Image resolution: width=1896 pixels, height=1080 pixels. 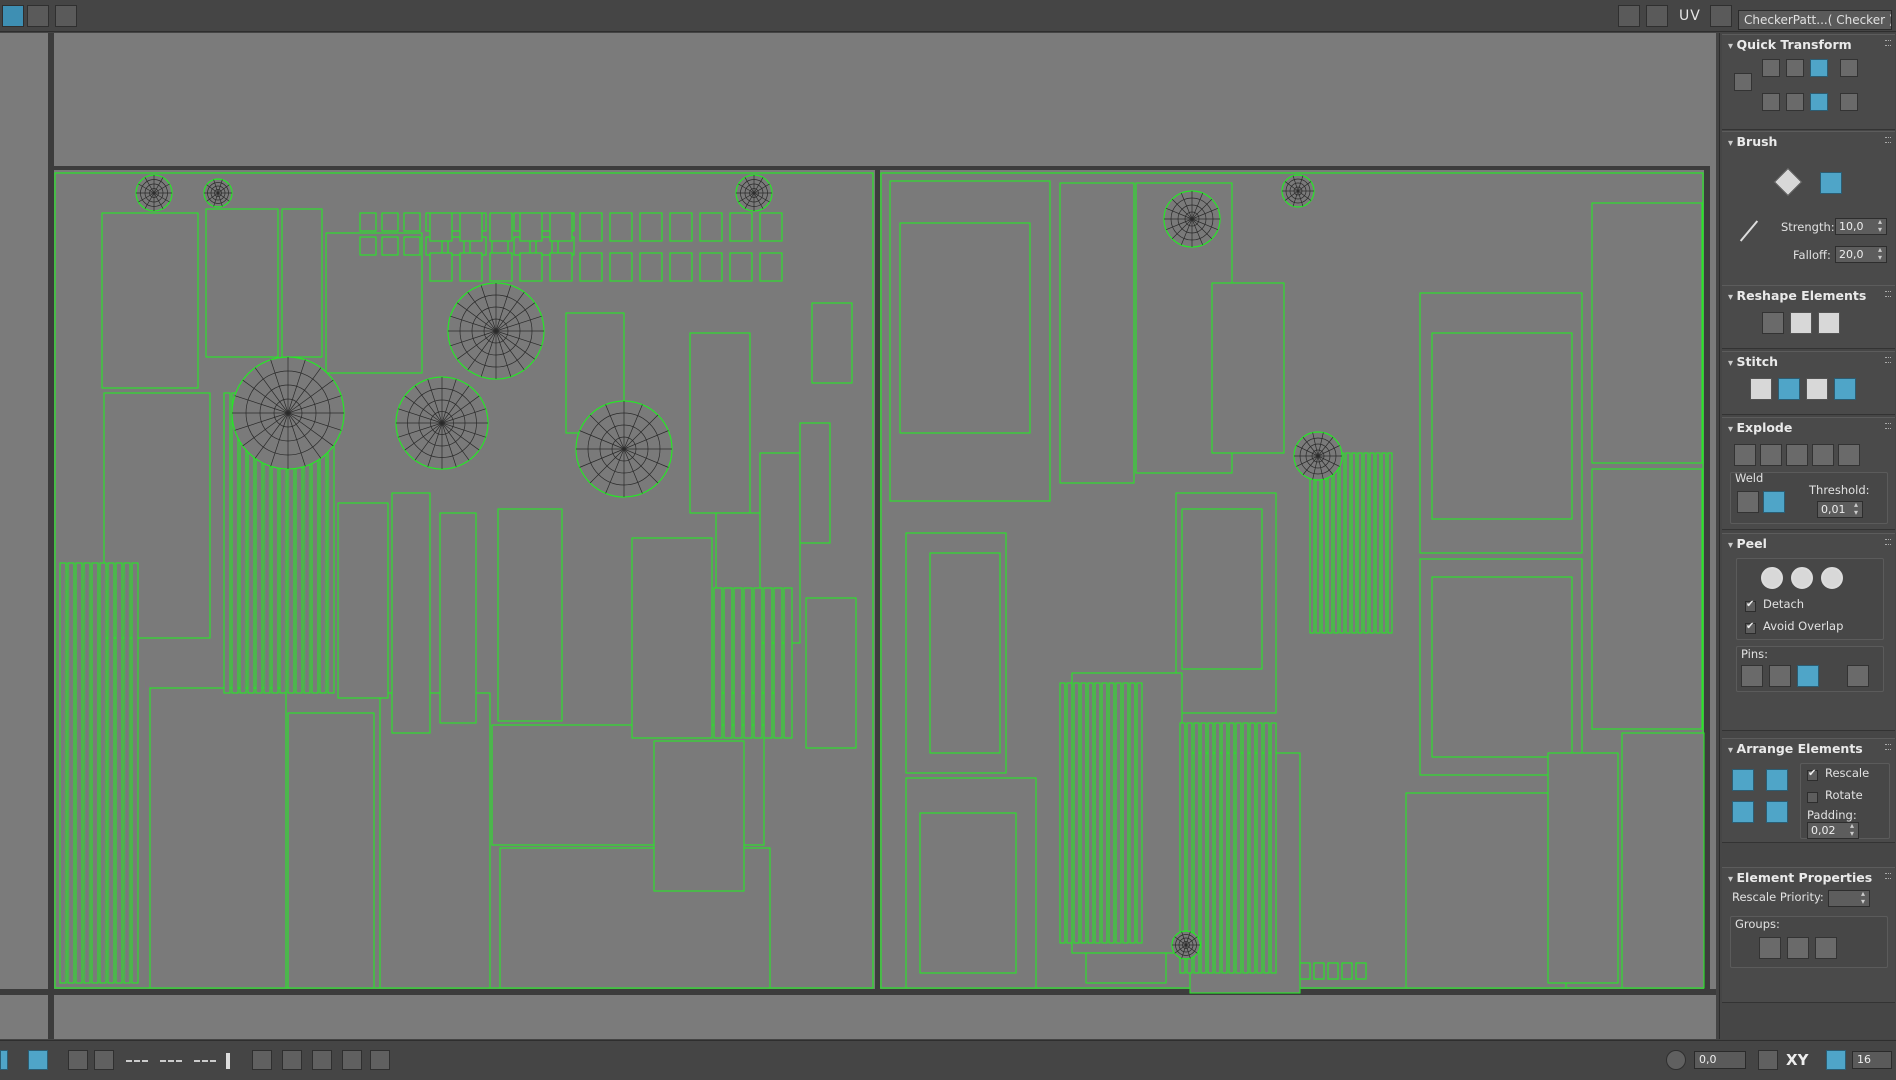 I want to click on relax-brush-icon, so click(x=1831, y=183).